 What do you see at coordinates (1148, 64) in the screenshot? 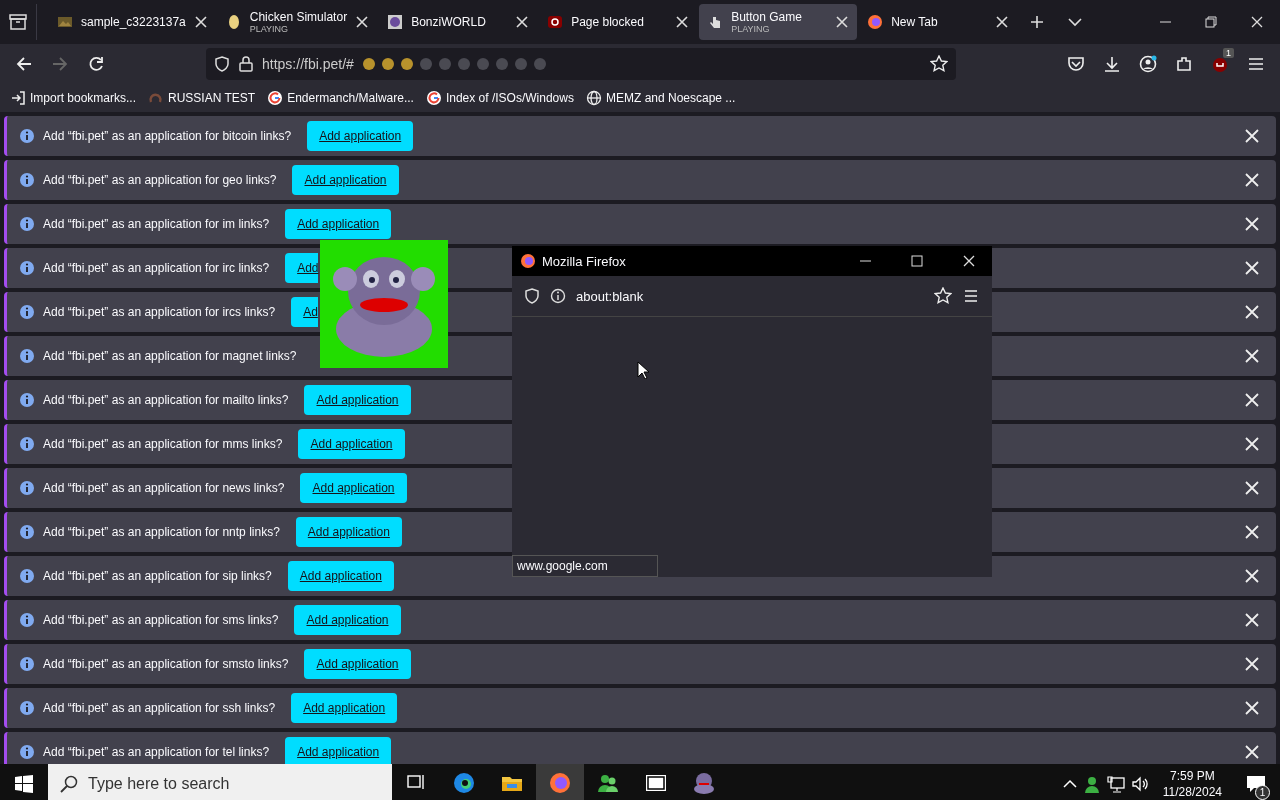
I see `account-icon` at bounding box center [1148, 64].